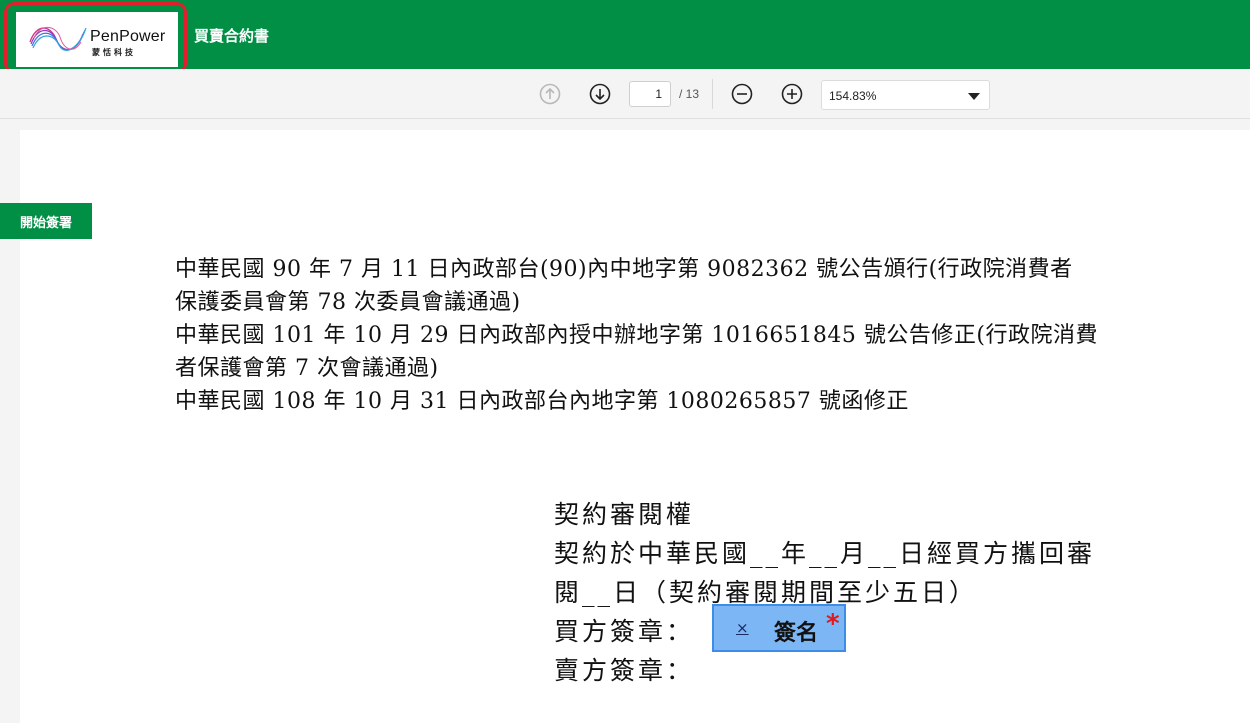 The height and width of the screenshot is (723, 1250). Describe the element at coordinates (624, 670) in the screenshot. I see `seller-signature-label: 賣方簽章：` at that location.